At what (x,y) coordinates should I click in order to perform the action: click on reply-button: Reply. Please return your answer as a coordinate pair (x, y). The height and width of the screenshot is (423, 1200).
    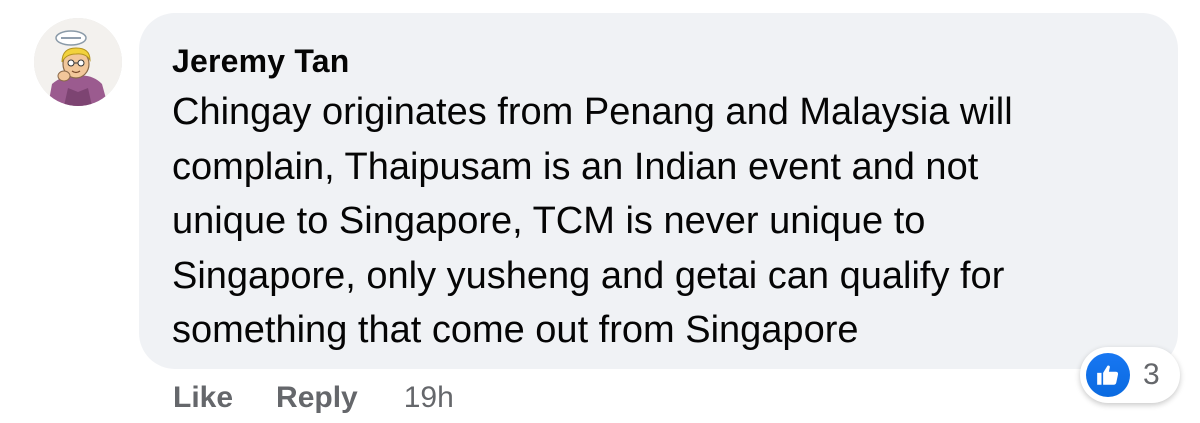
    Looking at the image, I should click on (317, 398).